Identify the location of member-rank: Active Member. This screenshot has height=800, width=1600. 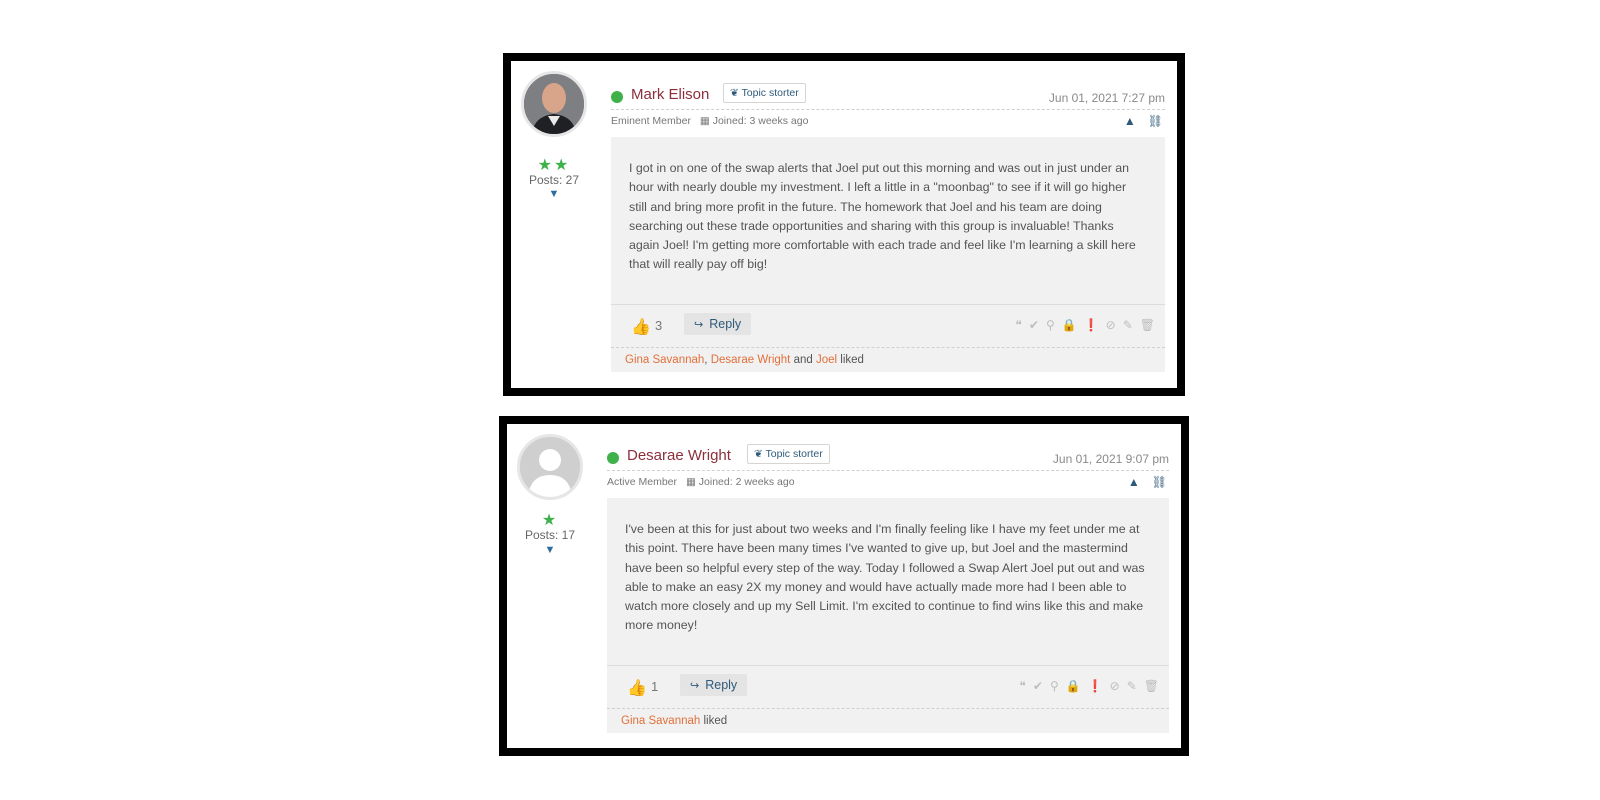
(642, 482).